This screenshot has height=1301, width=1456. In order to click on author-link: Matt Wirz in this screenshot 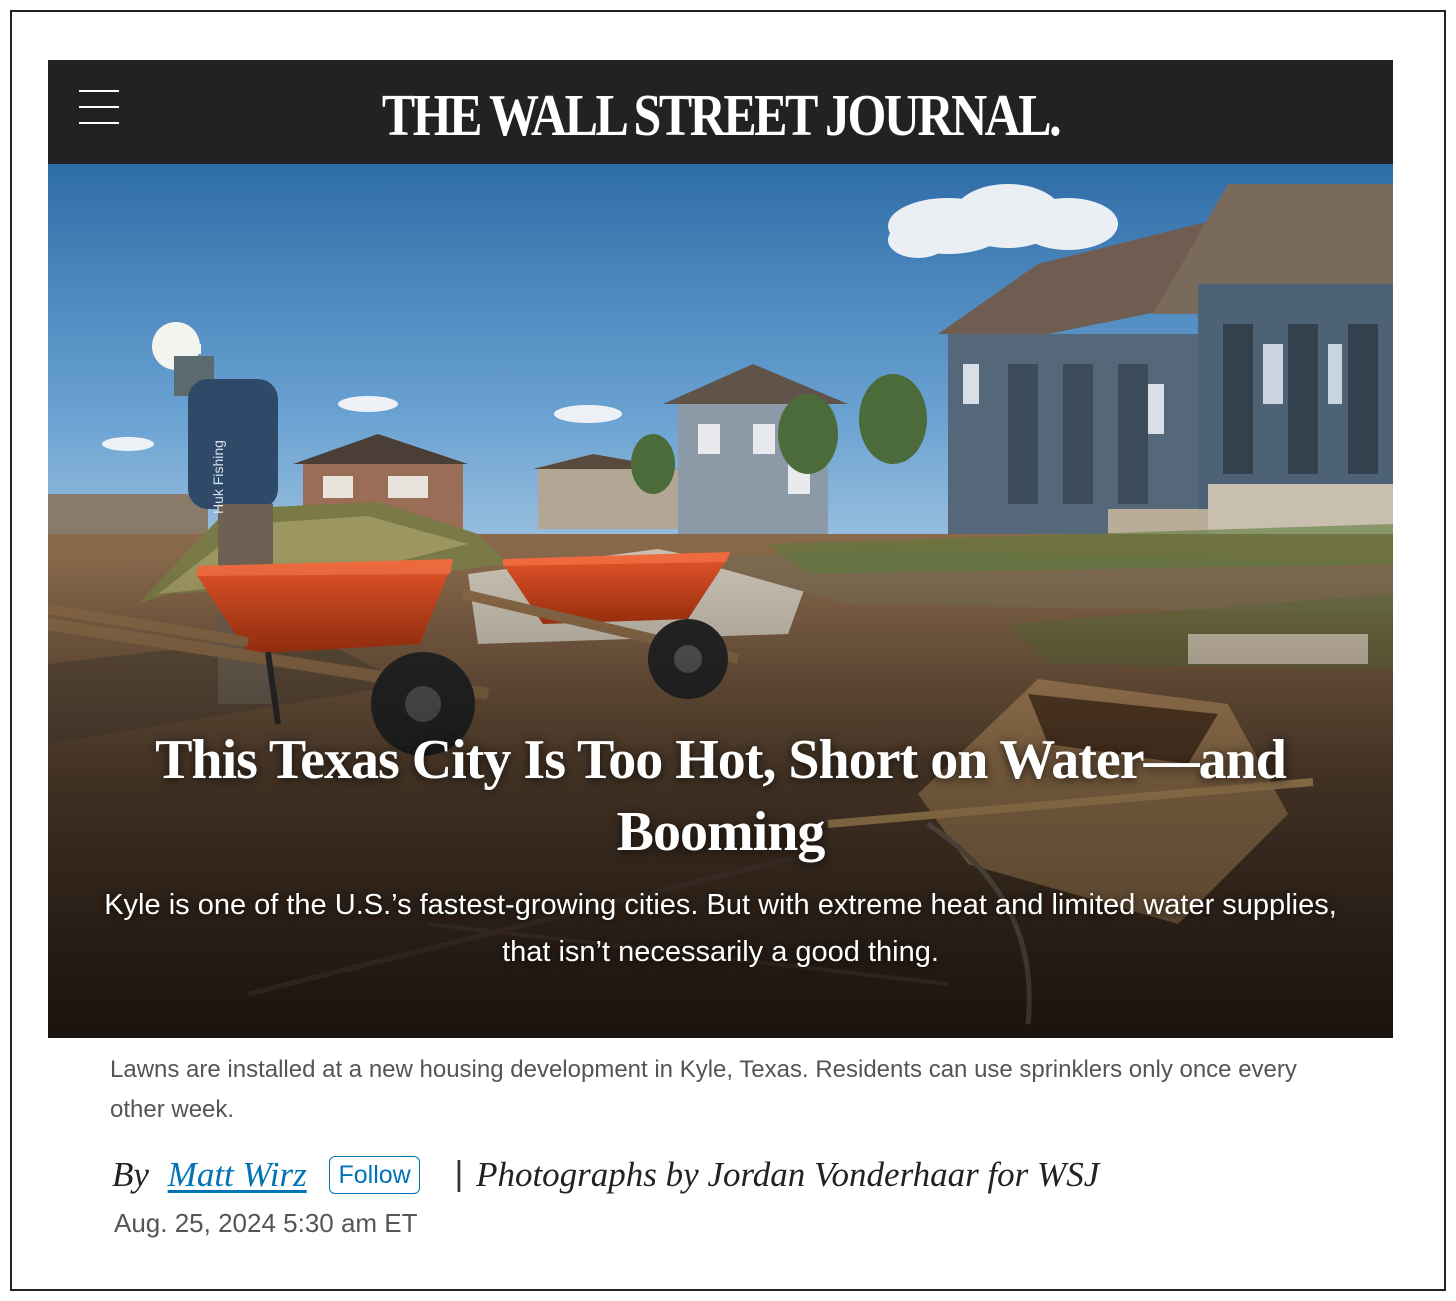, I will do `click(237, 1174)`.